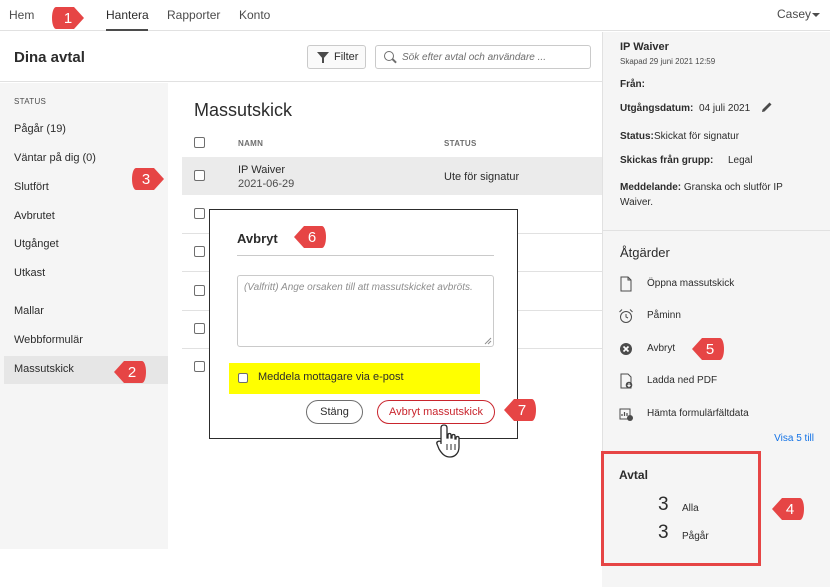 This screenshot has width=830, height=587. I want to click on dialog-divider, so click(365, 255).